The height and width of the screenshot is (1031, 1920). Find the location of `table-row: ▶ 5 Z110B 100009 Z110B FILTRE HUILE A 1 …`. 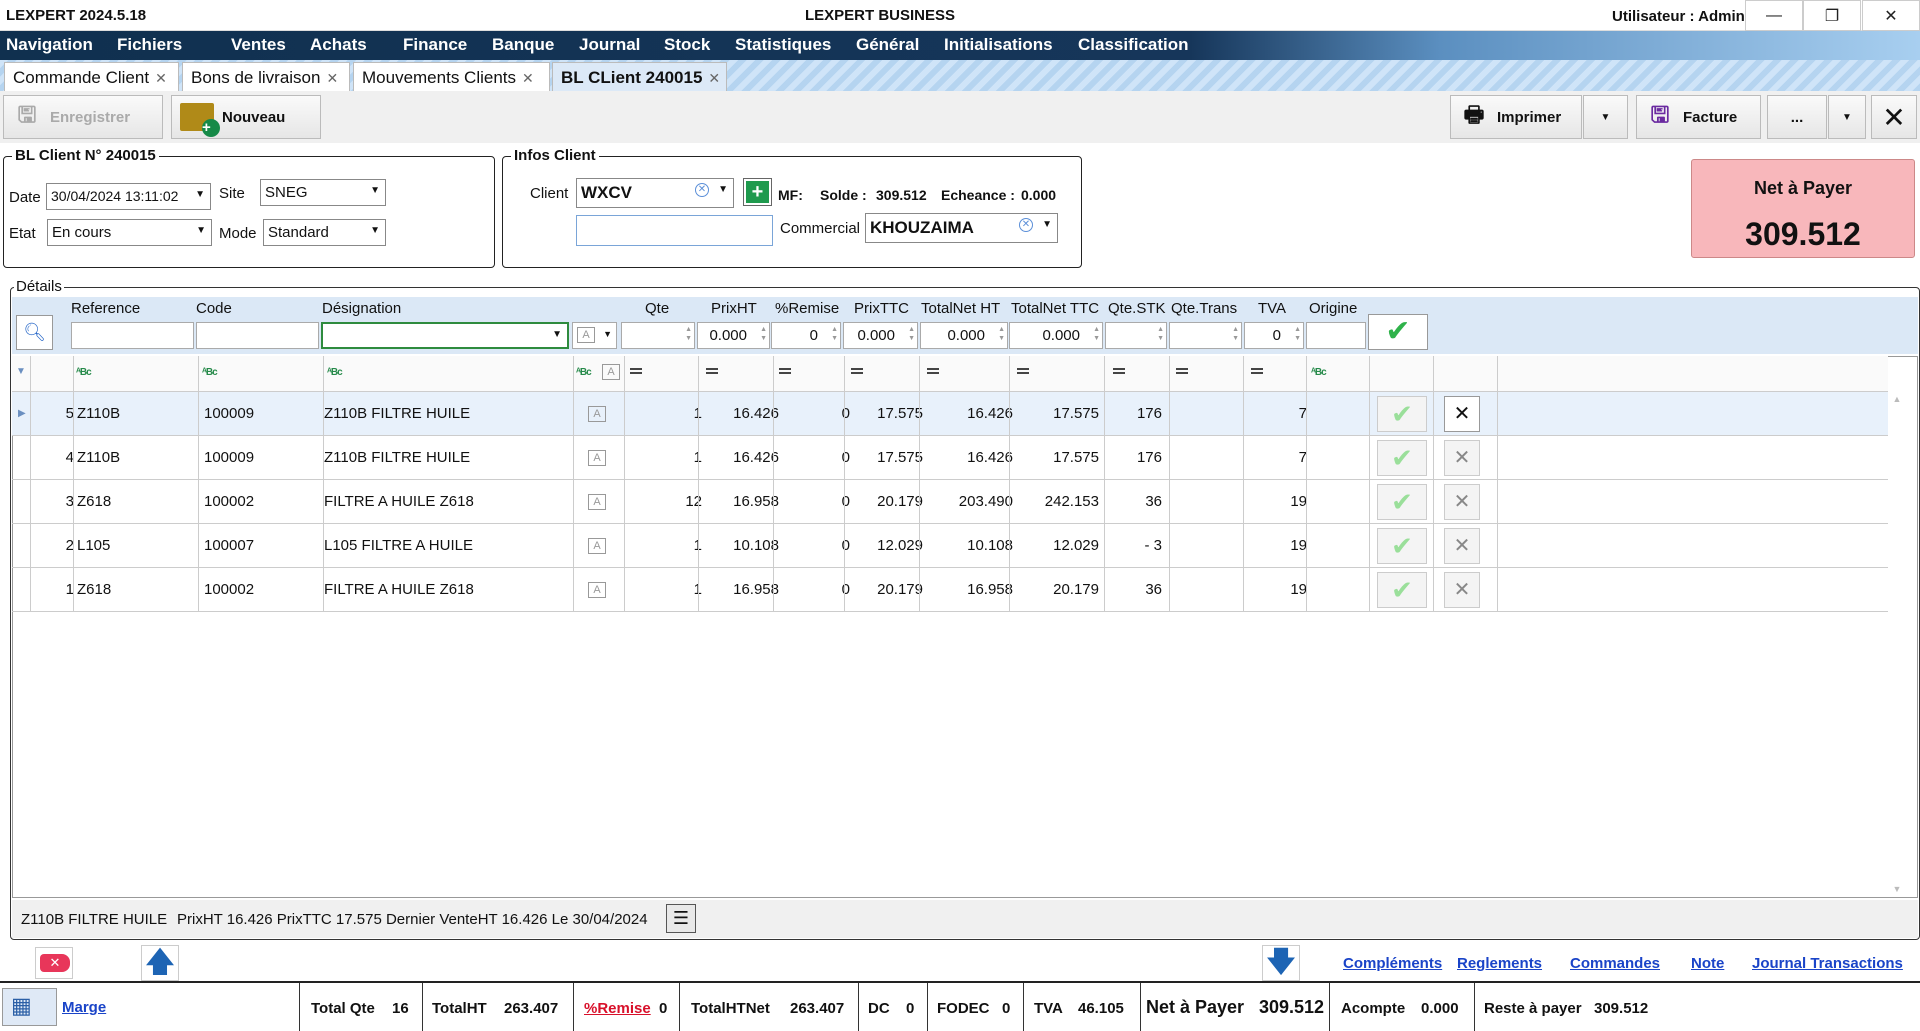

table-row: ▶ 5 Z110B 100009 Z110B FILTRE HUILE A 1 … is located at coordinates (950, 414).